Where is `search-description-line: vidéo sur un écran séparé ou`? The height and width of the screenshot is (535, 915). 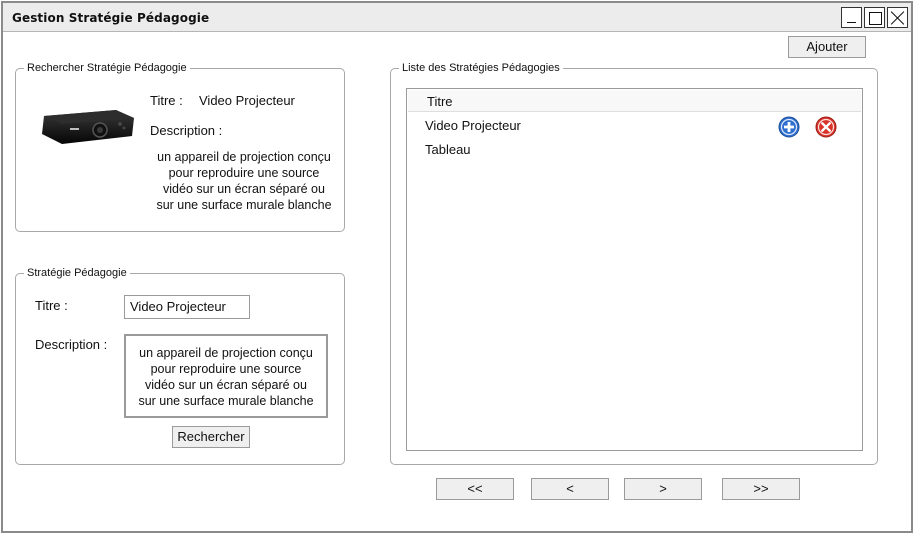
search-description-line: vidéo sur un écran séparé ou is located at coordinates (244, 189).